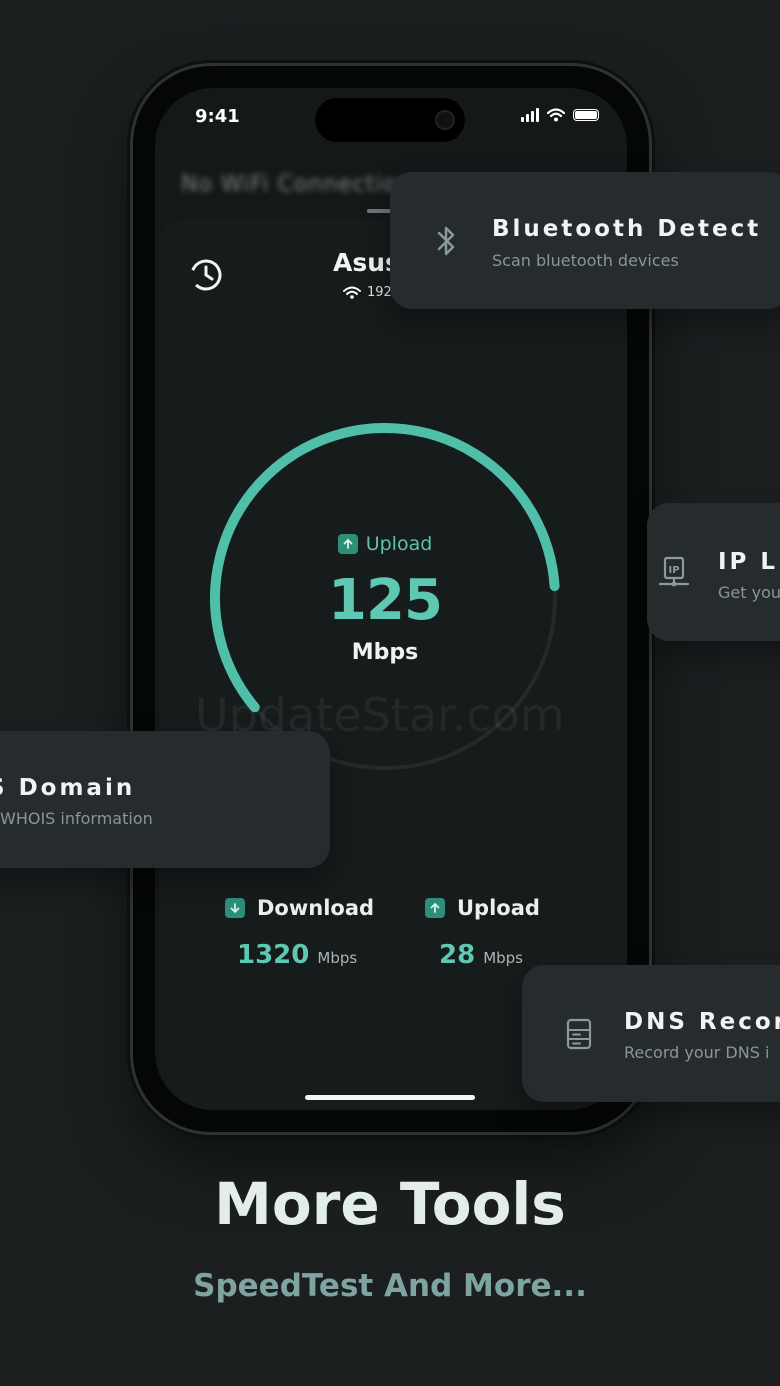  What do you see at coordinates (482, 933) in the screenshot?
I see `upload-stat: Upload 28 Mbps` at bounding box center [482, 933].